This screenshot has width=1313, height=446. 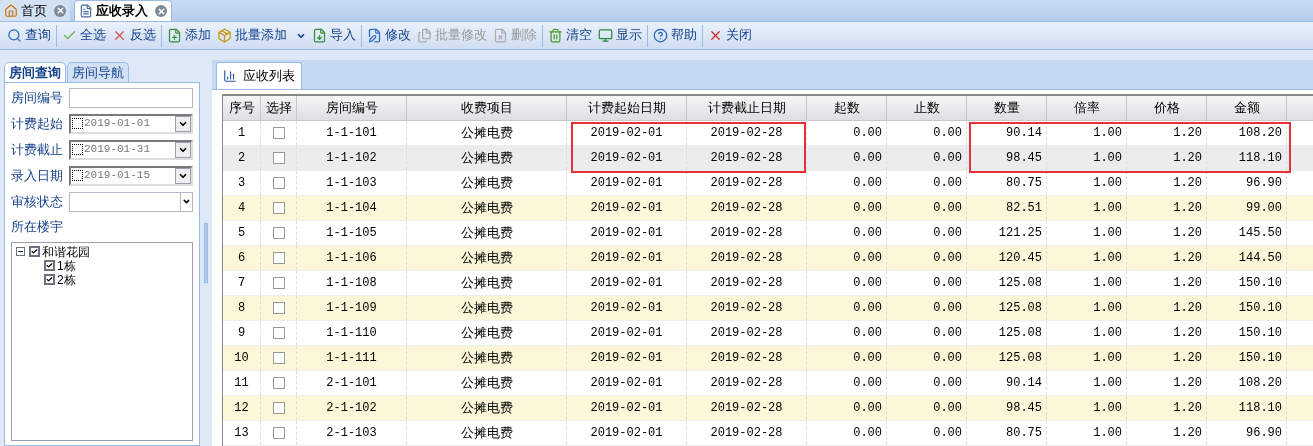 What do you see at coordinates (768, 283) in the screenshot?
I see `table-row: 7 1-1-108 公摊电费 2019-02-01 2019-02-28 0.00 0.00 125.08 1.00 1.20 150.10` at bounding box center [768, 283].